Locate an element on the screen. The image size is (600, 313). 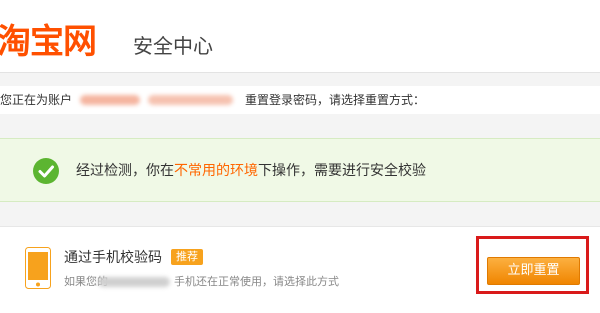
account-prefix: 您正在为账户 is located at coordinates (36, 100).